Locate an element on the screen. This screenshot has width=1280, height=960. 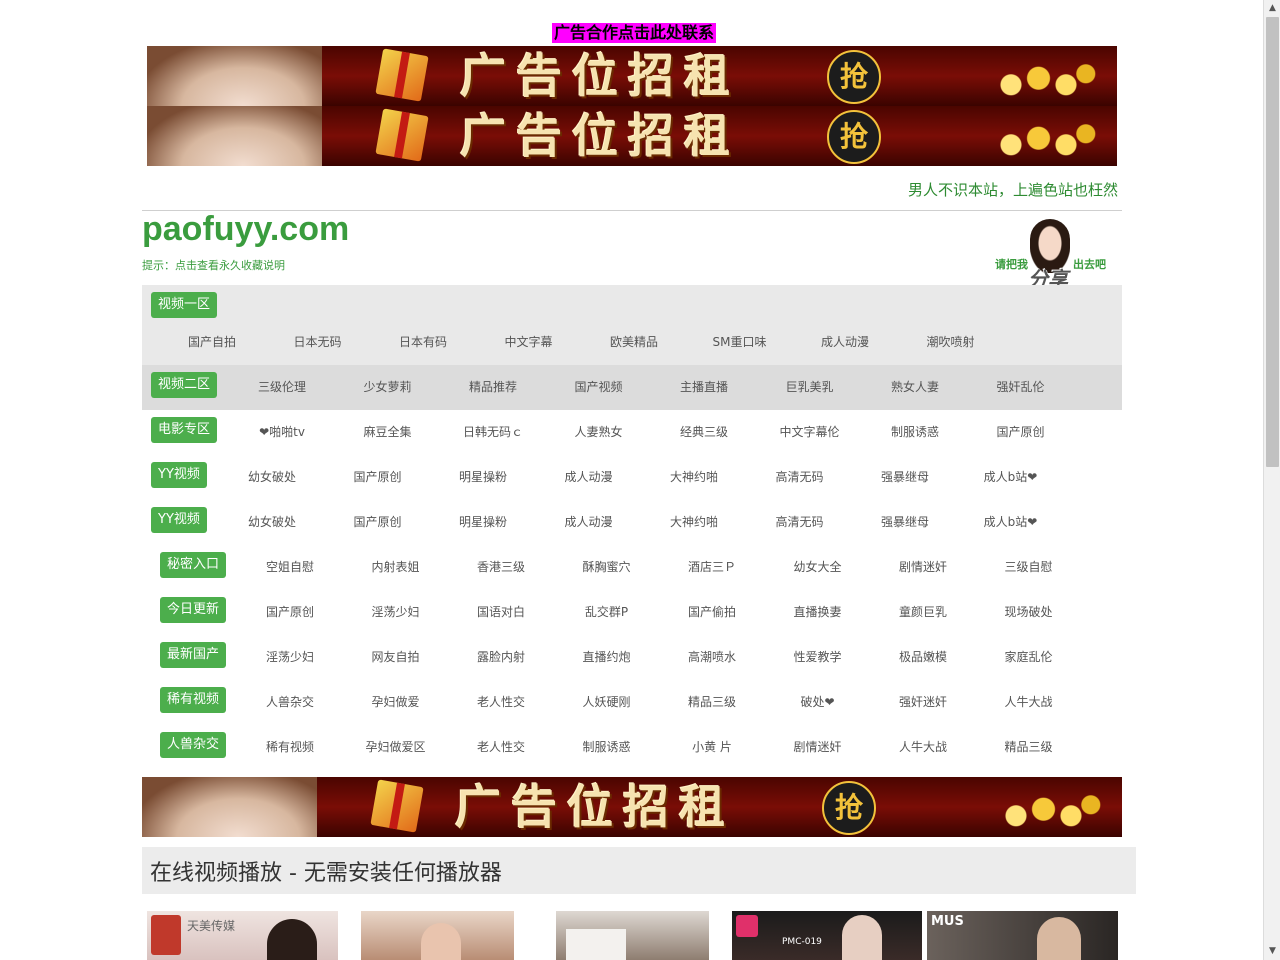
nav-link: 日本无码 is located at coordinates (318, 341).